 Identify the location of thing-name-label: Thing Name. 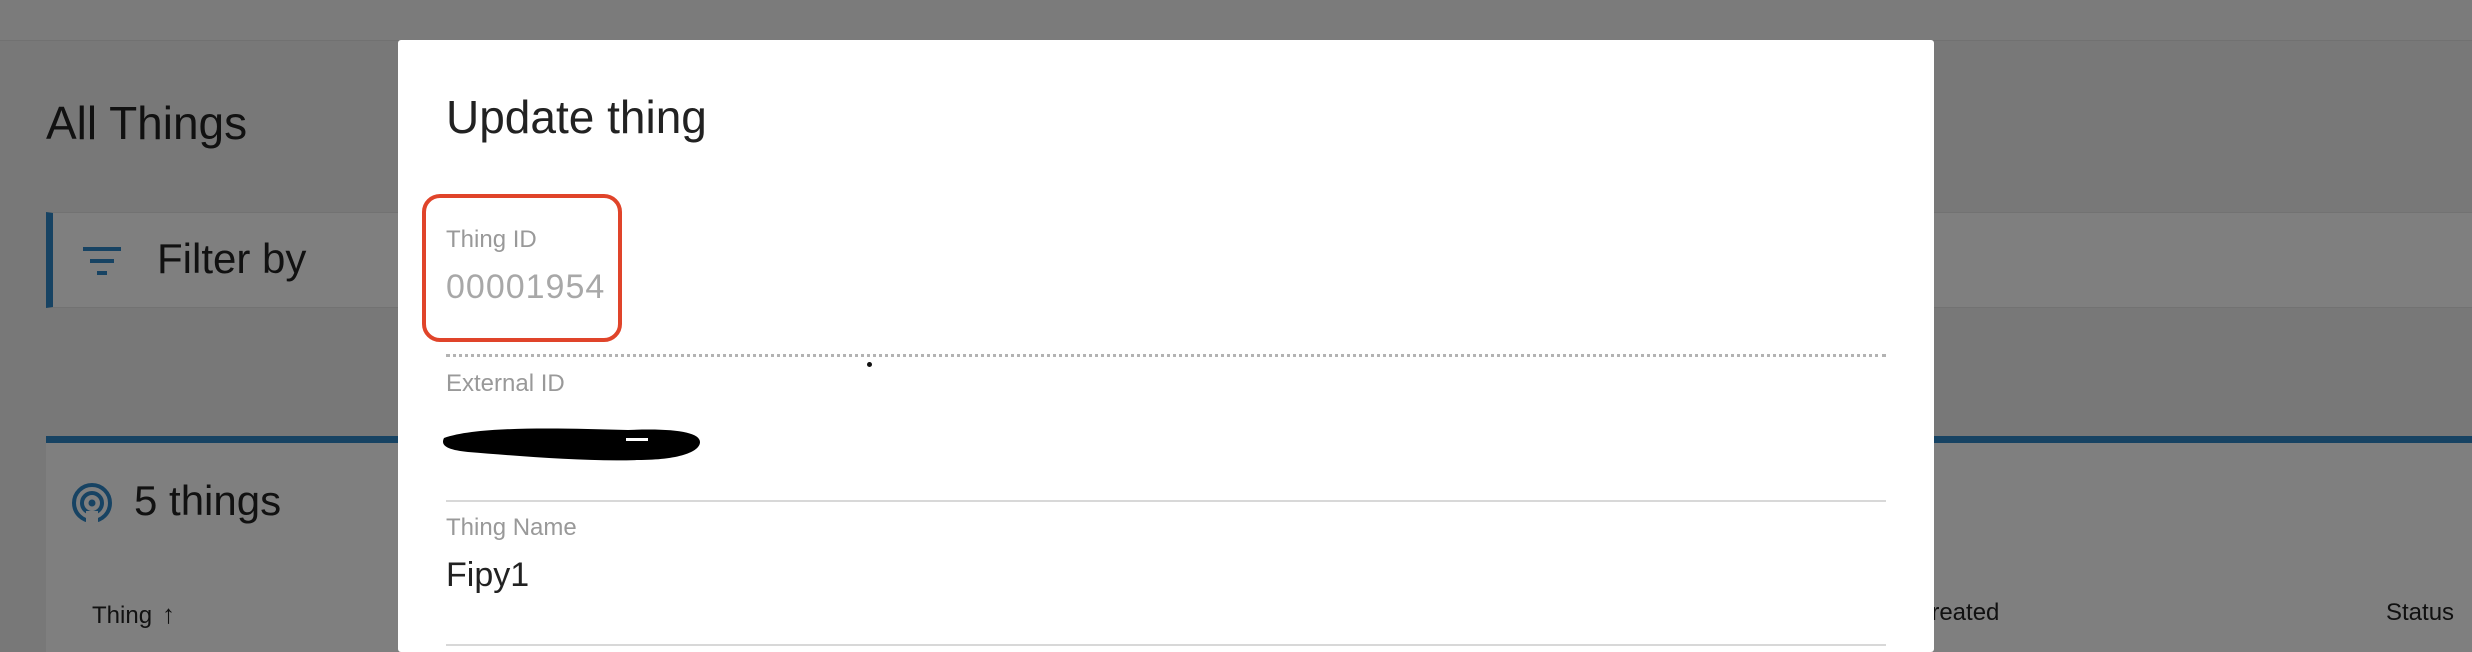
(511, 527).